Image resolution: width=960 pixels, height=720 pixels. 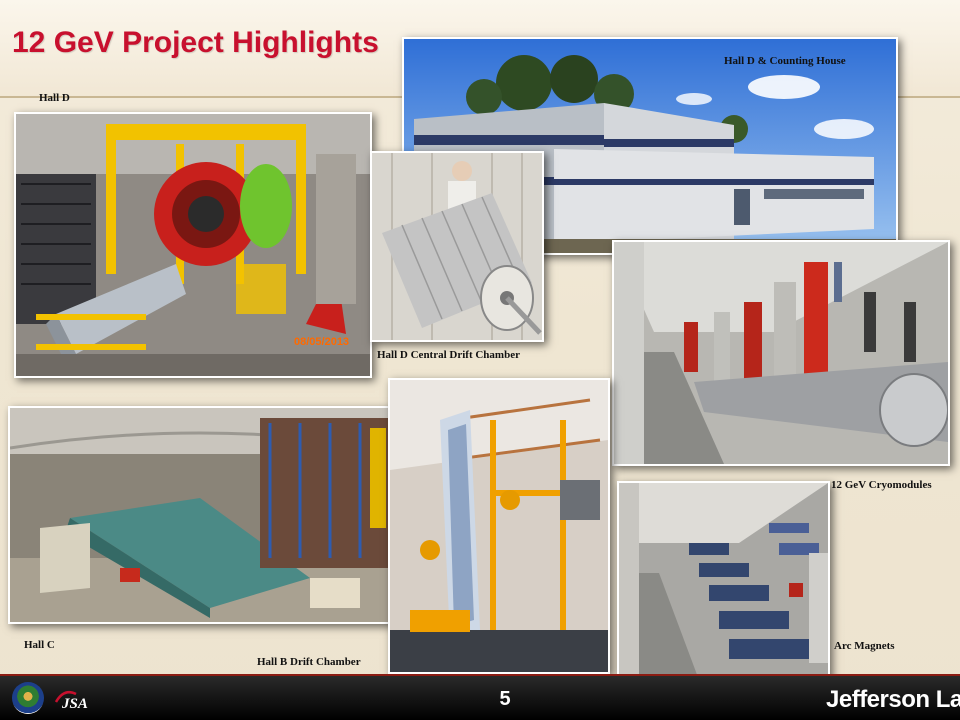 I want to click on cryomodules-tunnel-image, so click(x=781, y=353).